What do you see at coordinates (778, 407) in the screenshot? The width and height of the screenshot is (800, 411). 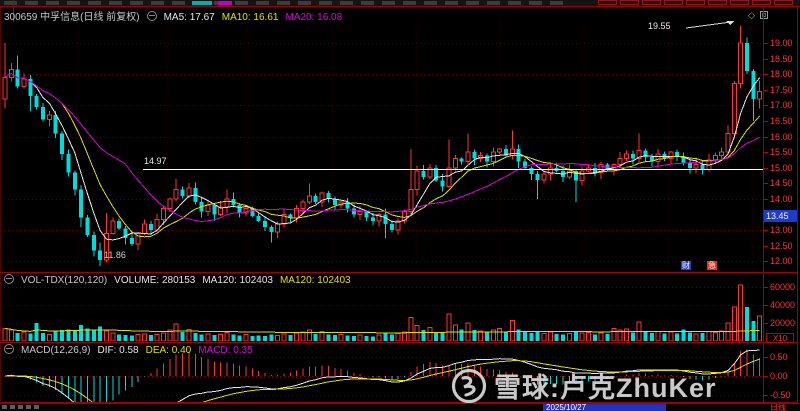 I see `period-label: 日线` at bounding box center [778, 407].